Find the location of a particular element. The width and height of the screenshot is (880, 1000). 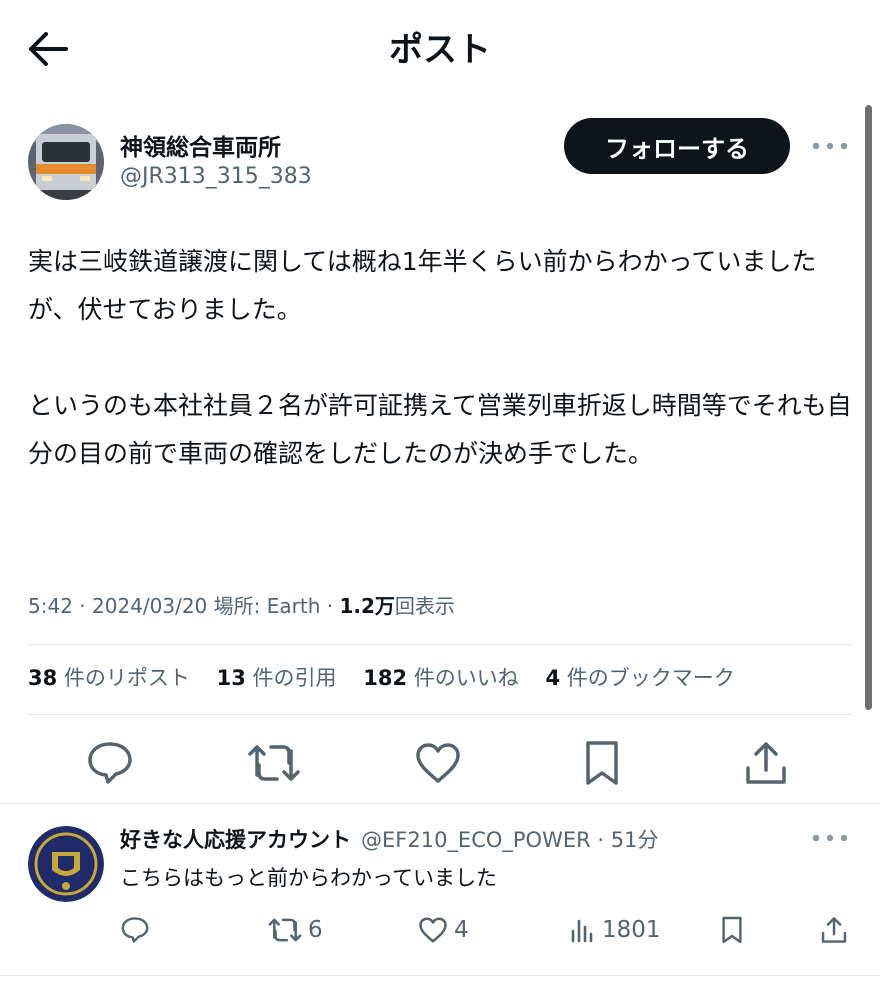

views-count: 1.2万 is located at coordinates (367, 606).